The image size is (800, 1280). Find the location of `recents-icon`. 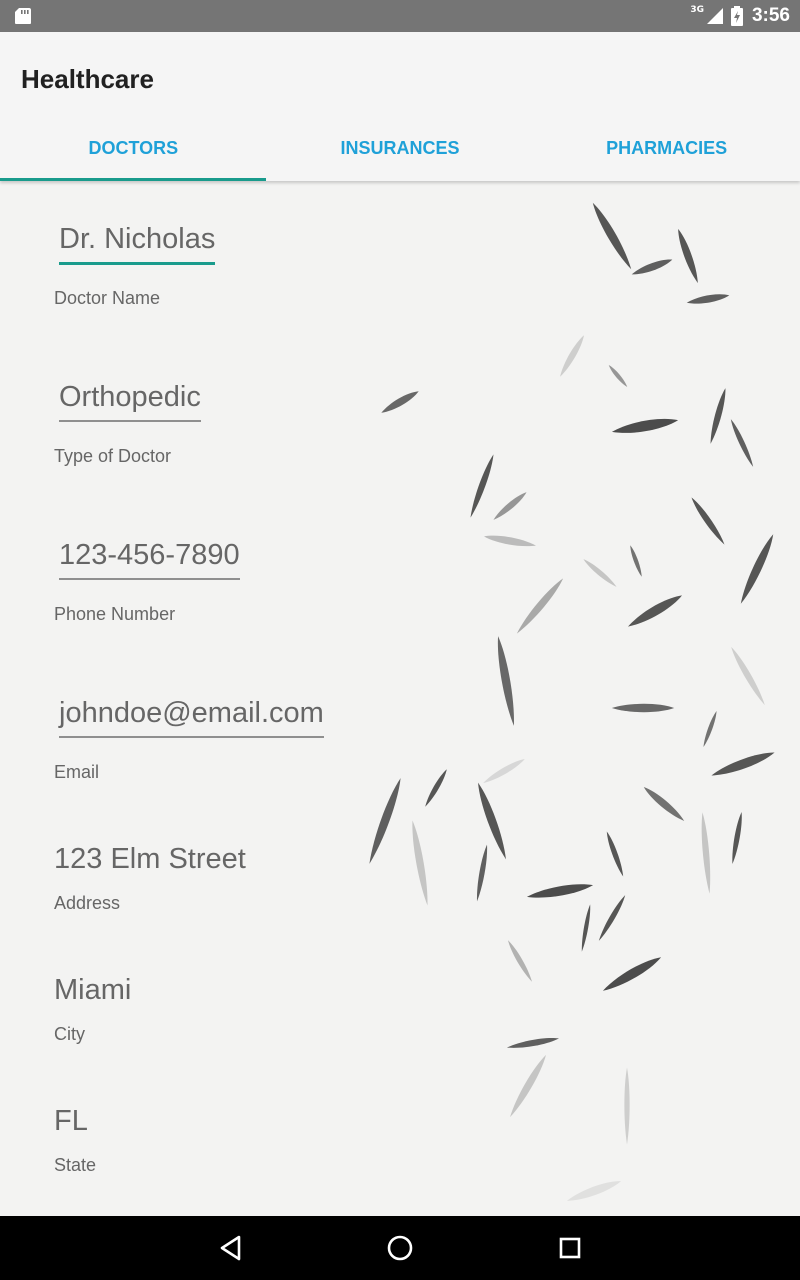

recents-icon is located at coordinates (570, 1248).